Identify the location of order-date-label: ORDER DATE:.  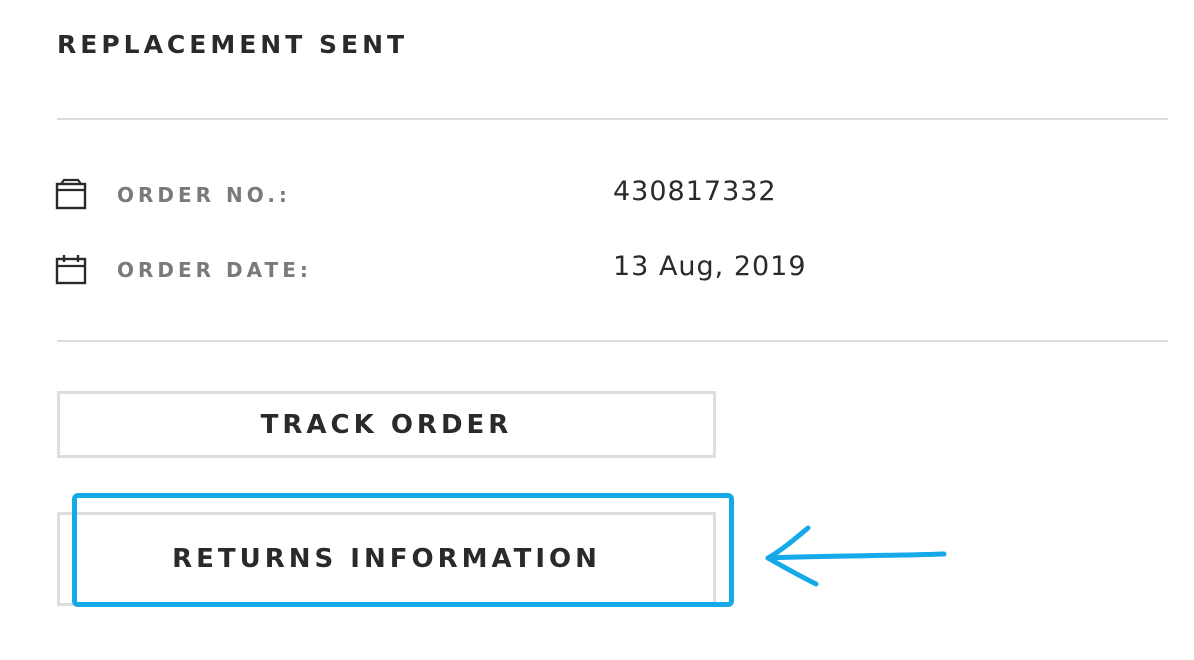
(214, 270).